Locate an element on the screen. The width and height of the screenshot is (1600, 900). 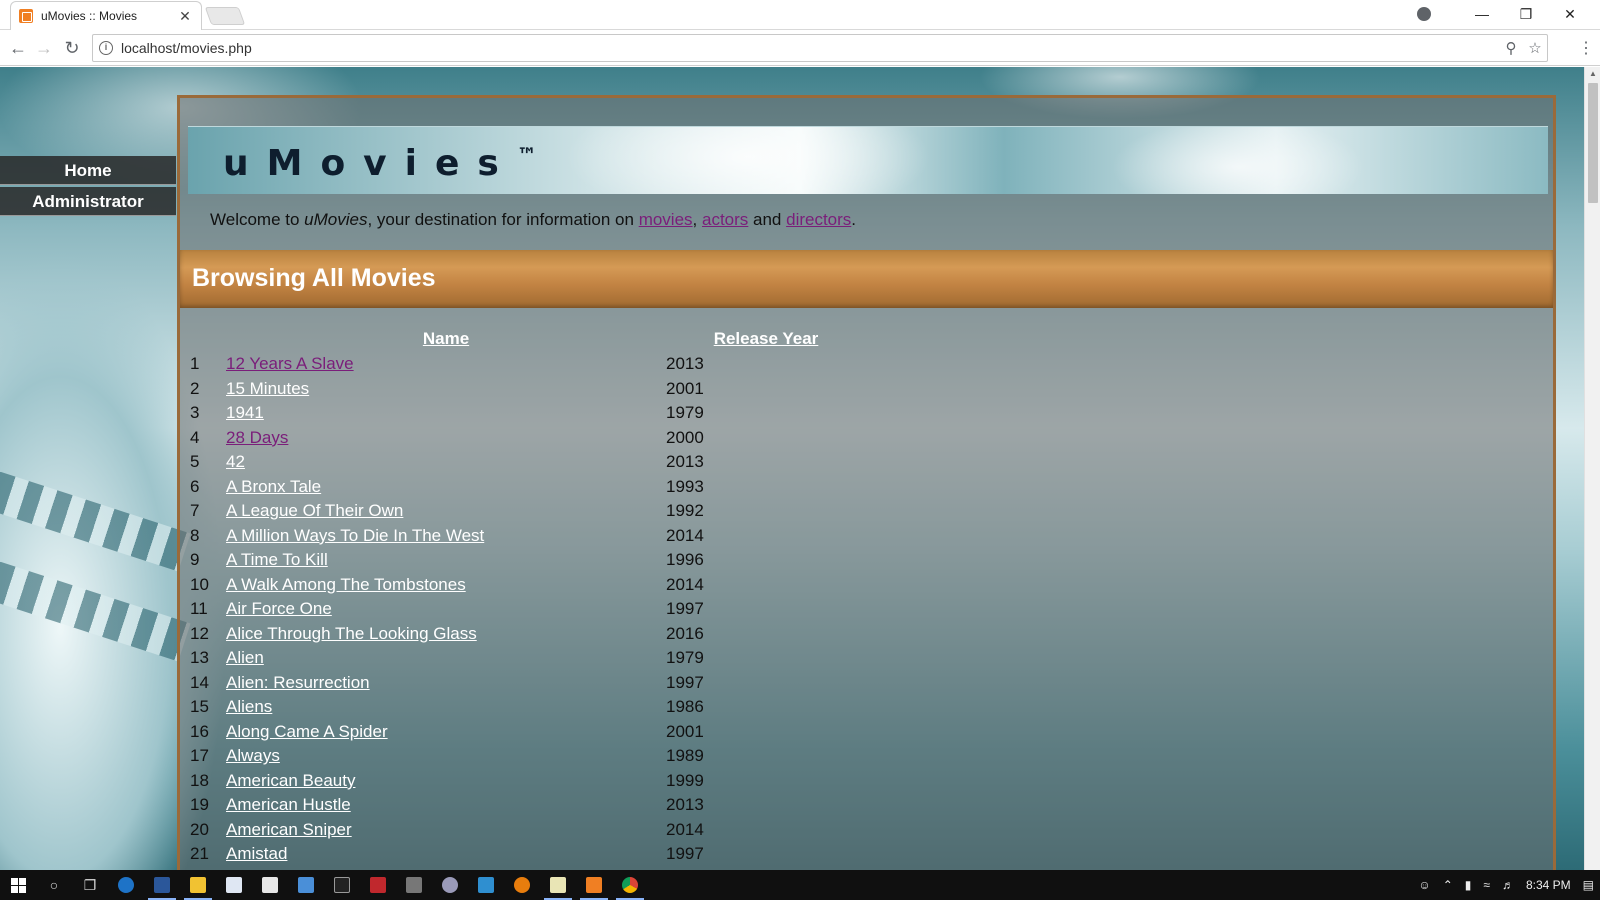
red-app-icon is located at coordinates (378, 885).